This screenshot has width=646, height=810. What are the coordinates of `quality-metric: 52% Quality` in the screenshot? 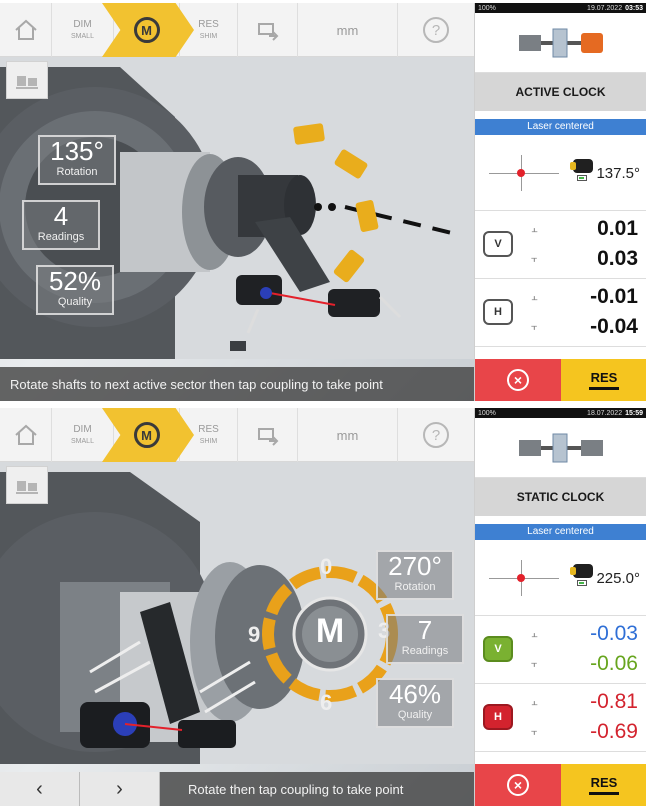 It's located at (75, 290).